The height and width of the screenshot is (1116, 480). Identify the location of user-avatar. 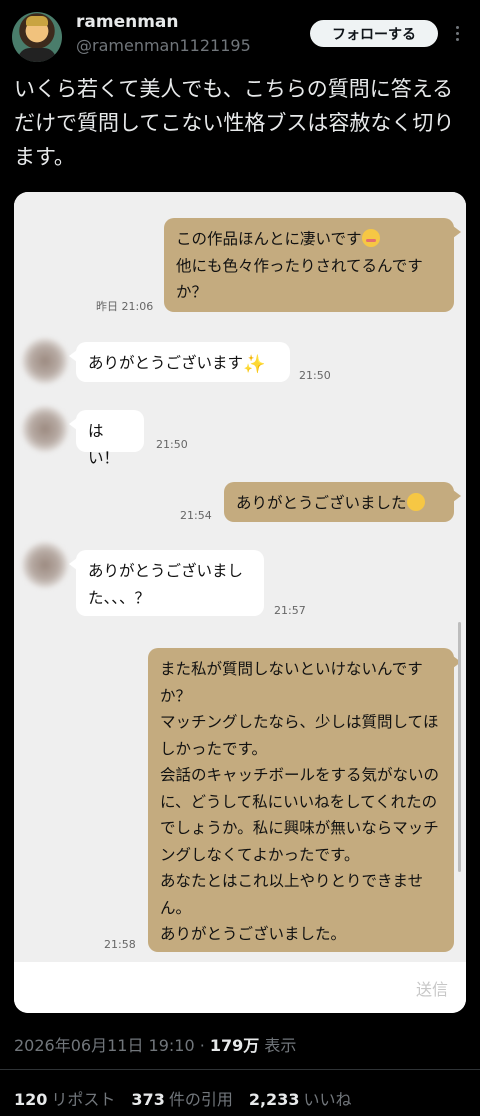
(37, 37).